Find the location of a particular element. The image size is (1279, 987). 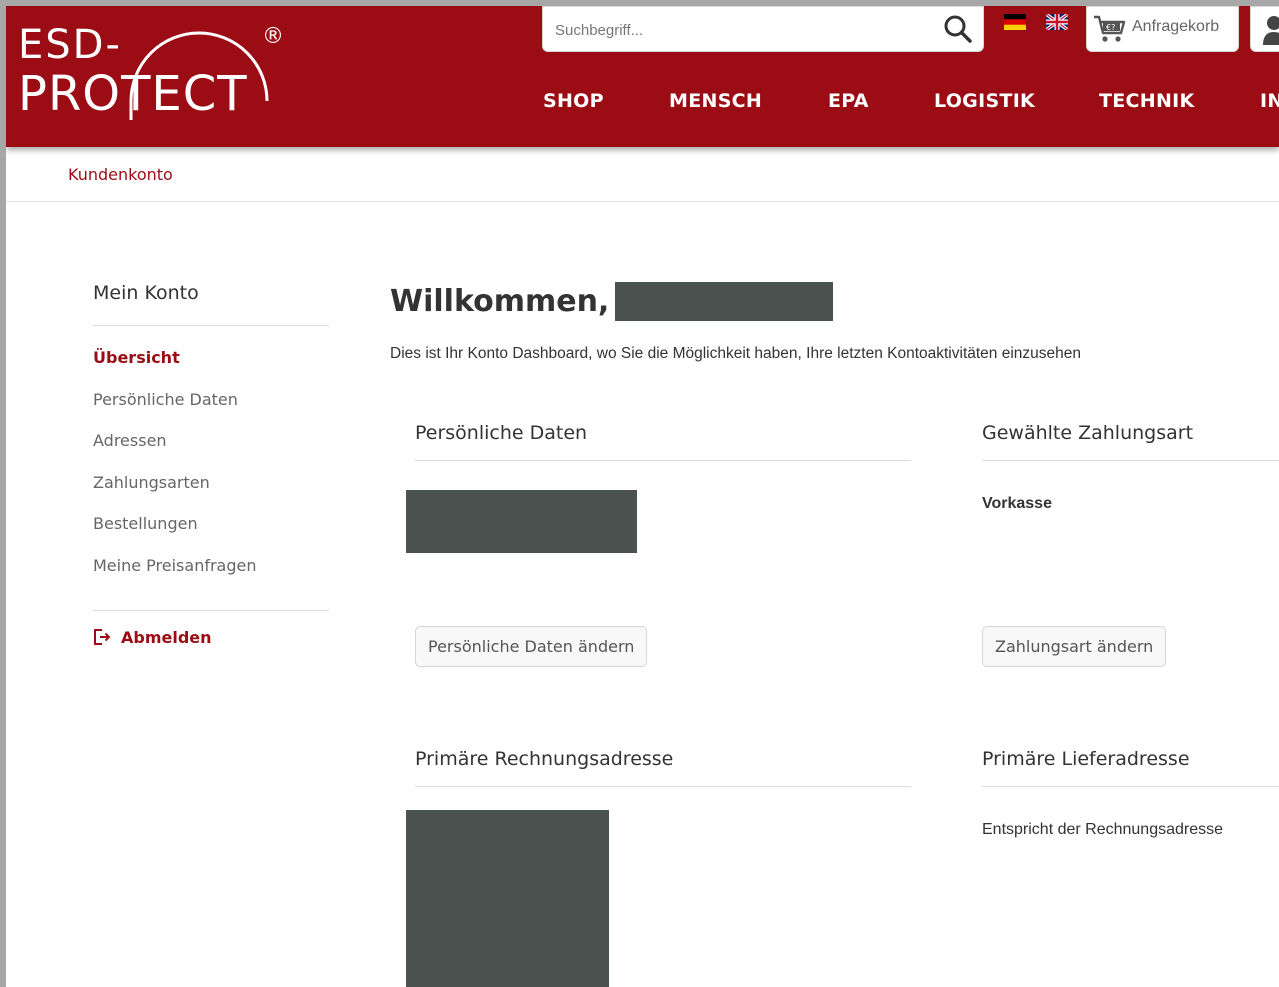

user-icon is located at coordinates (1271, 30).